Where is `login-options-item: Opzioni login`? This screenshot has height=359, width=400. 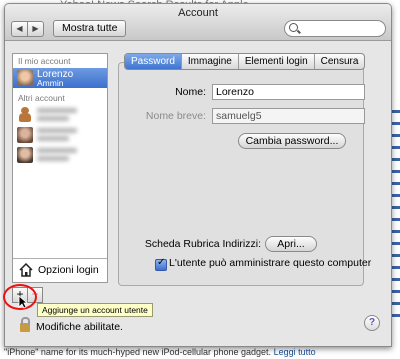
login-options-item: Opzioni login is located at coordinates (60, 270).